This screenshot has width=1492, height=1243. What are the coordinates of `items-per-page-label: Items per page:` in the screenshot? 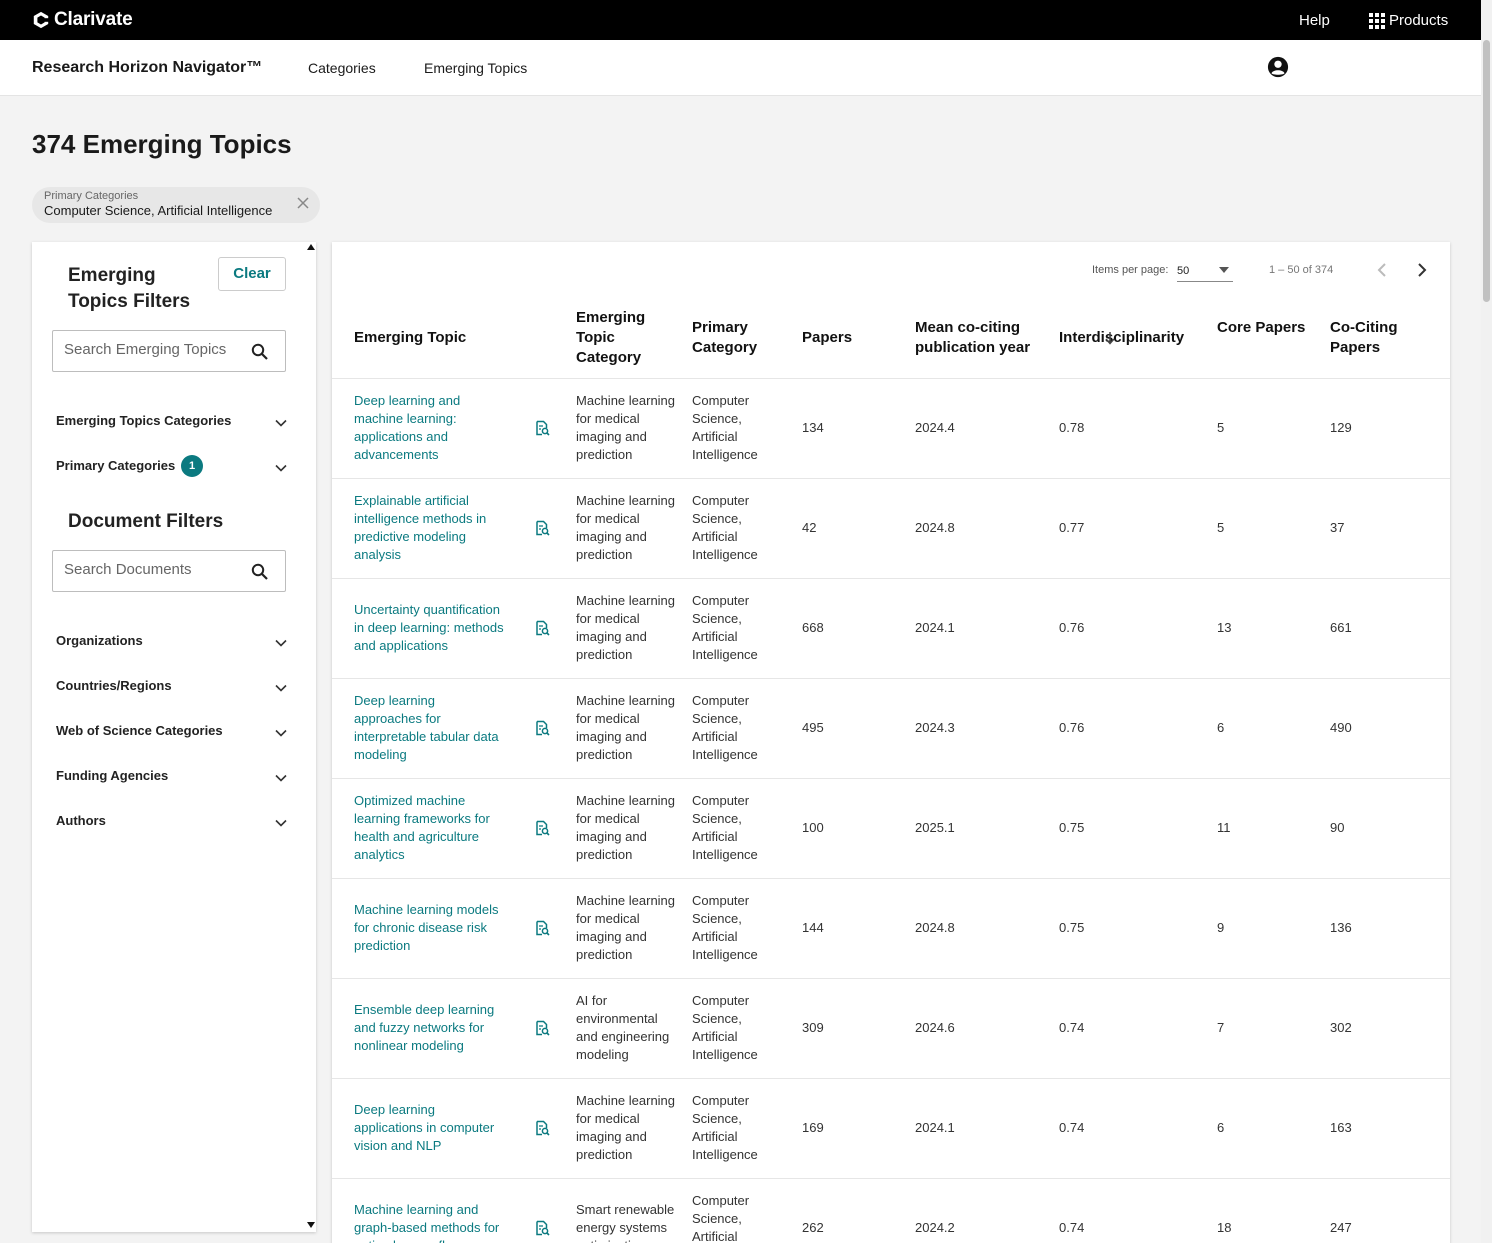 It's located at (1130, 270).